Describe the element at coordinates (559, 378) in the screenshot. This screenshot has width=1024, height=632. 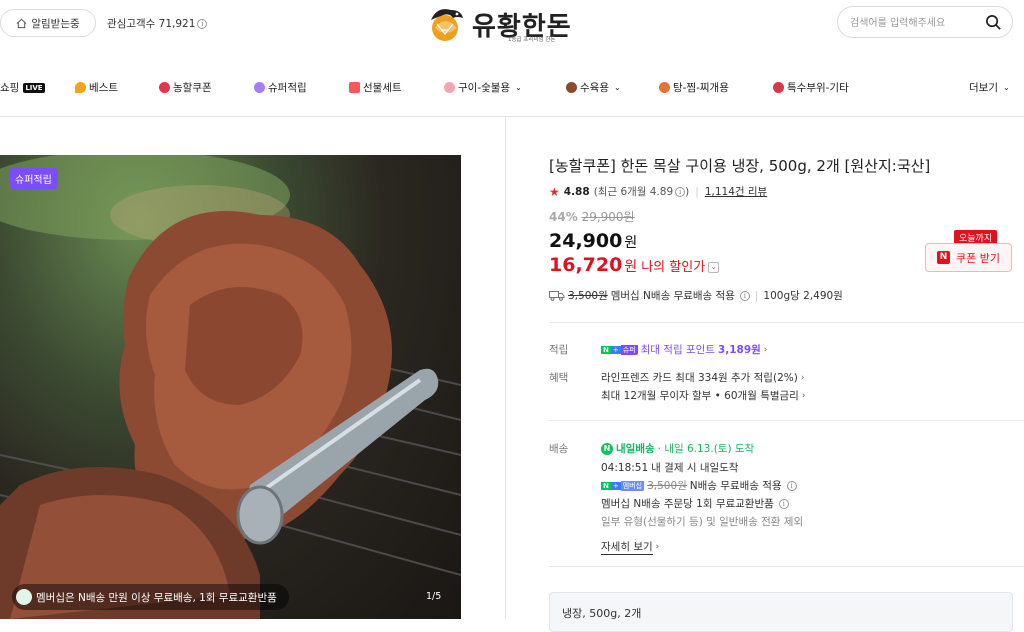
I see `benefit-label: 혜택` at that location.